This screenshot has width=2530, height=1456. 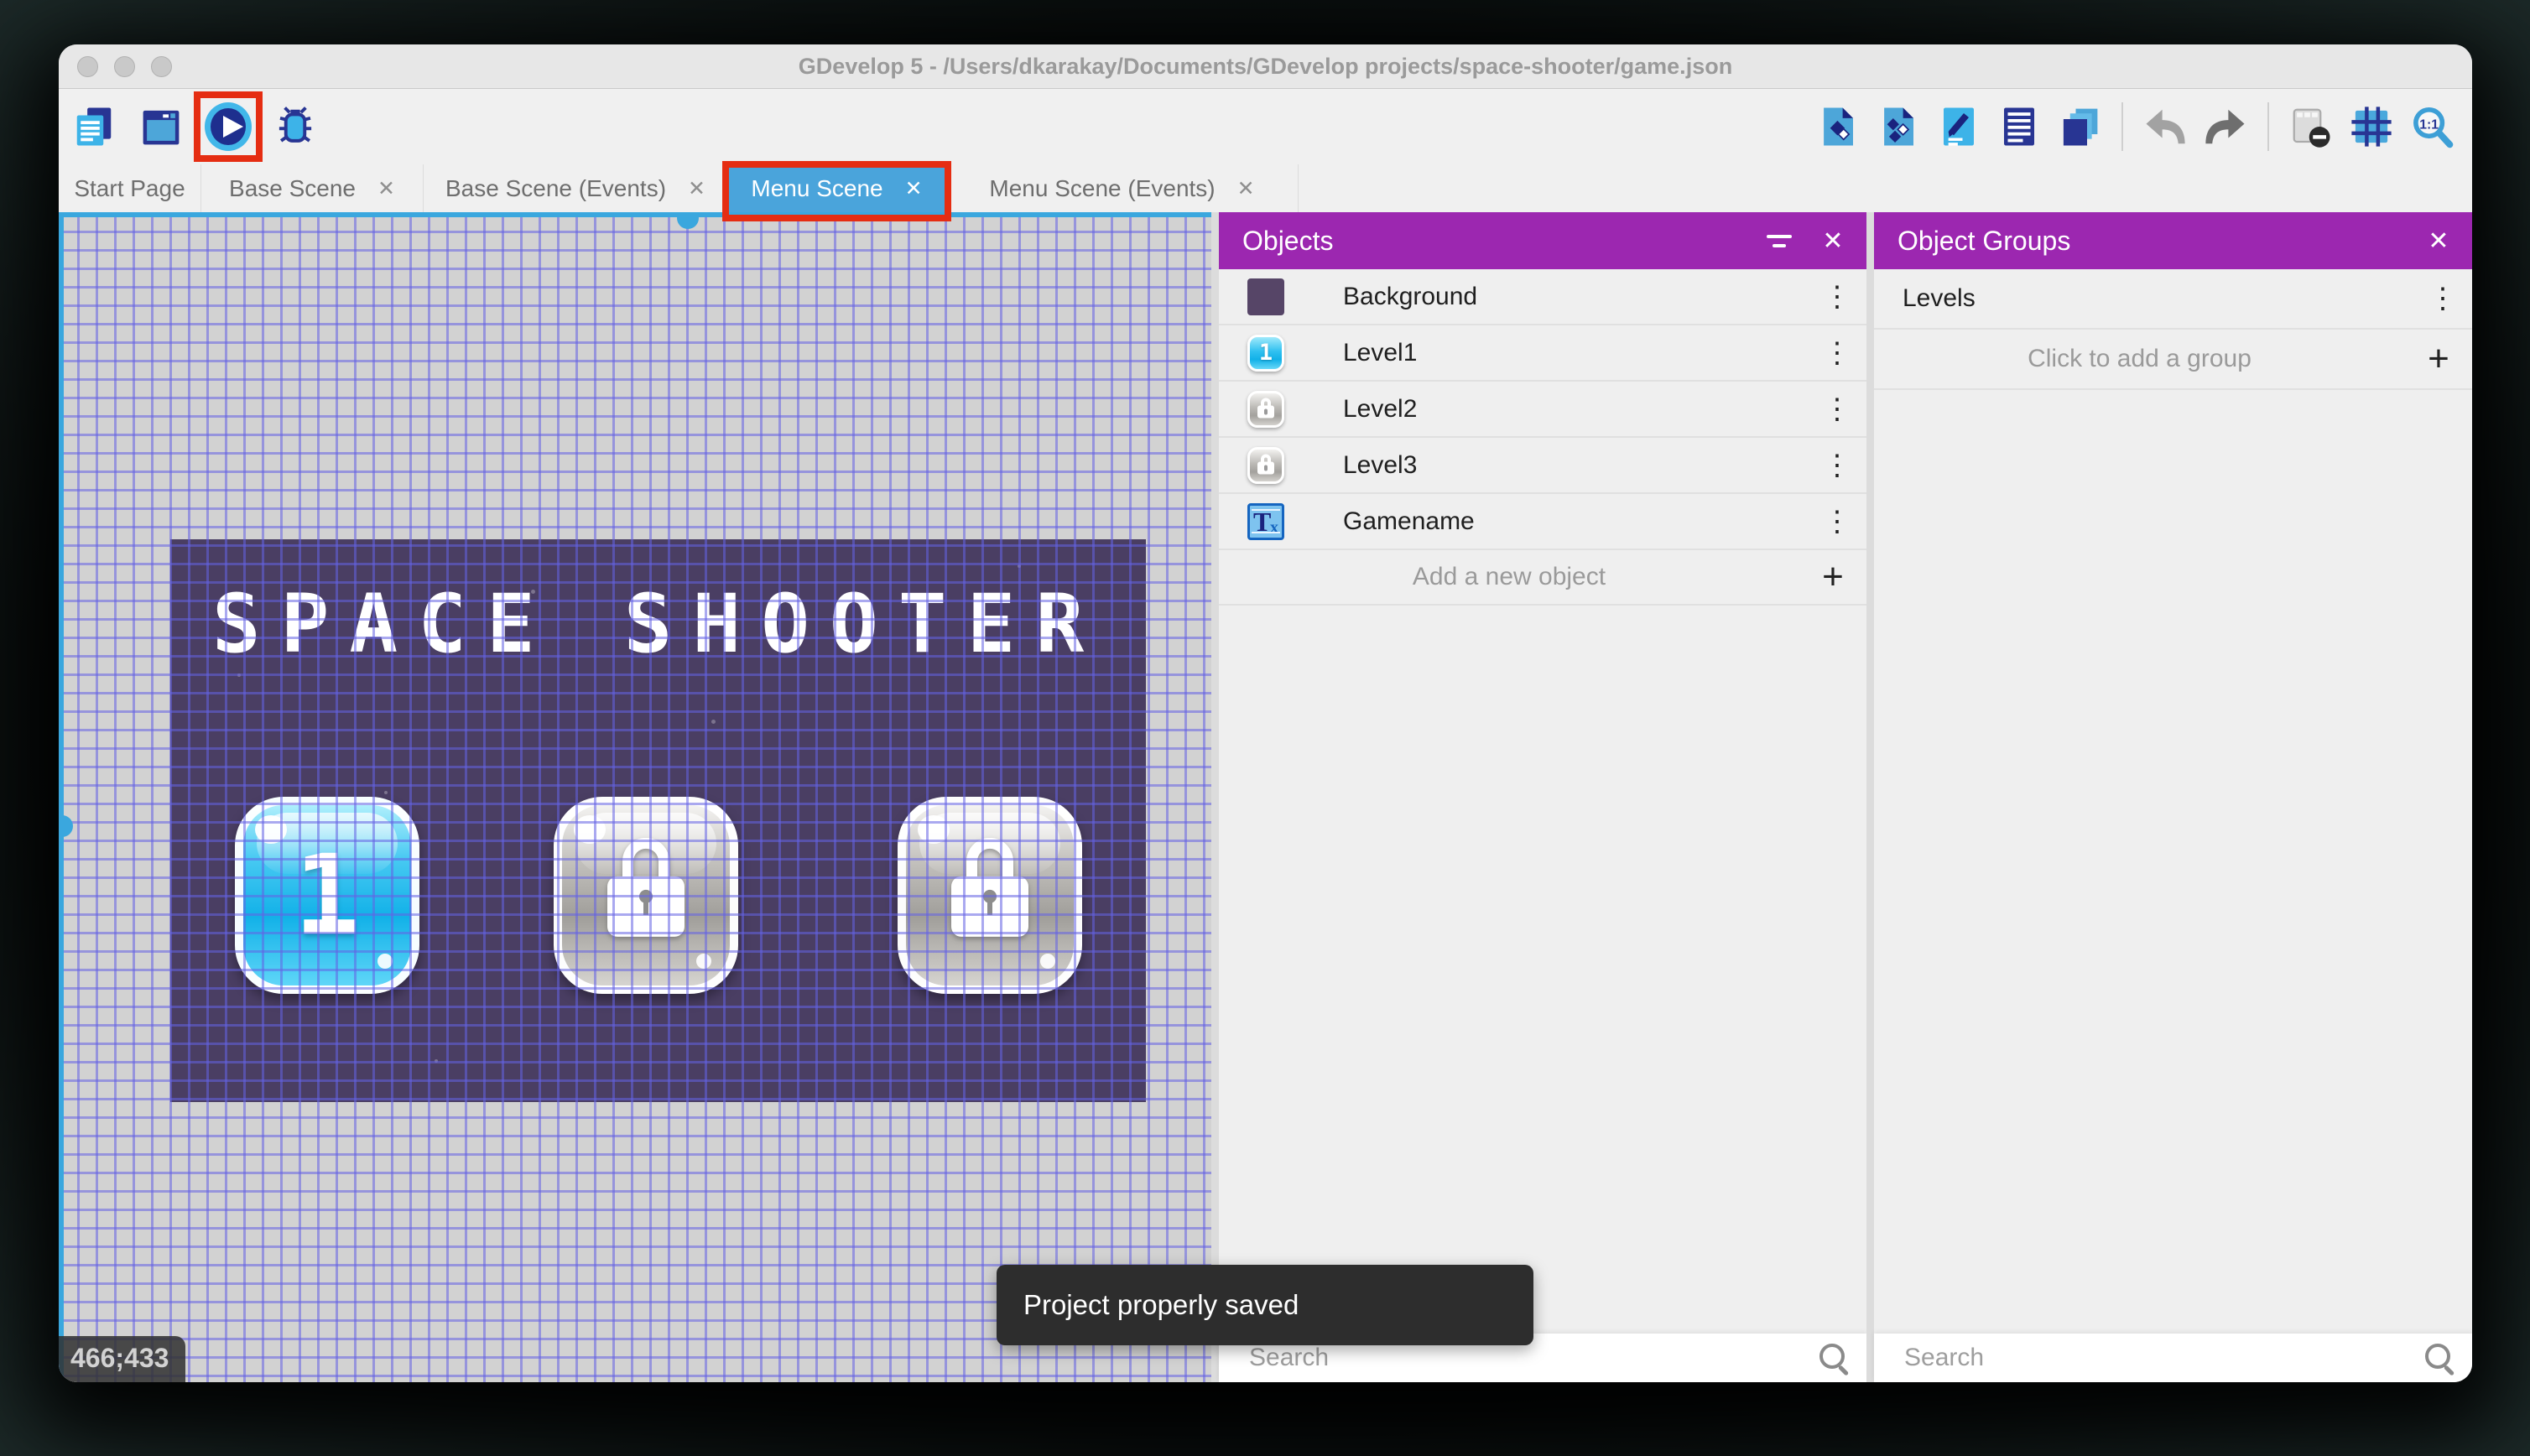 What do you see at coordinates (1161, 1304) in the screenshot?
I see `toast-message: Project properly saved` at bounding box center [1161, 1304].